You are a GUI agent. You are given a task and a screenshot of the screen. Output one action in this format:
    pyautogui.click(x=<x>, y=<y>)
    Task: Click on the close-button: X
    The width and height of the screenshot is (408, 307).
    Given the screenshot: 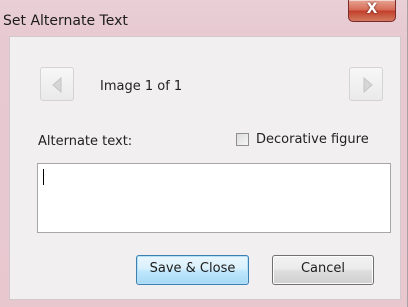 What is the action you would take?
    pyautogui.click(x=372, y=11)
    